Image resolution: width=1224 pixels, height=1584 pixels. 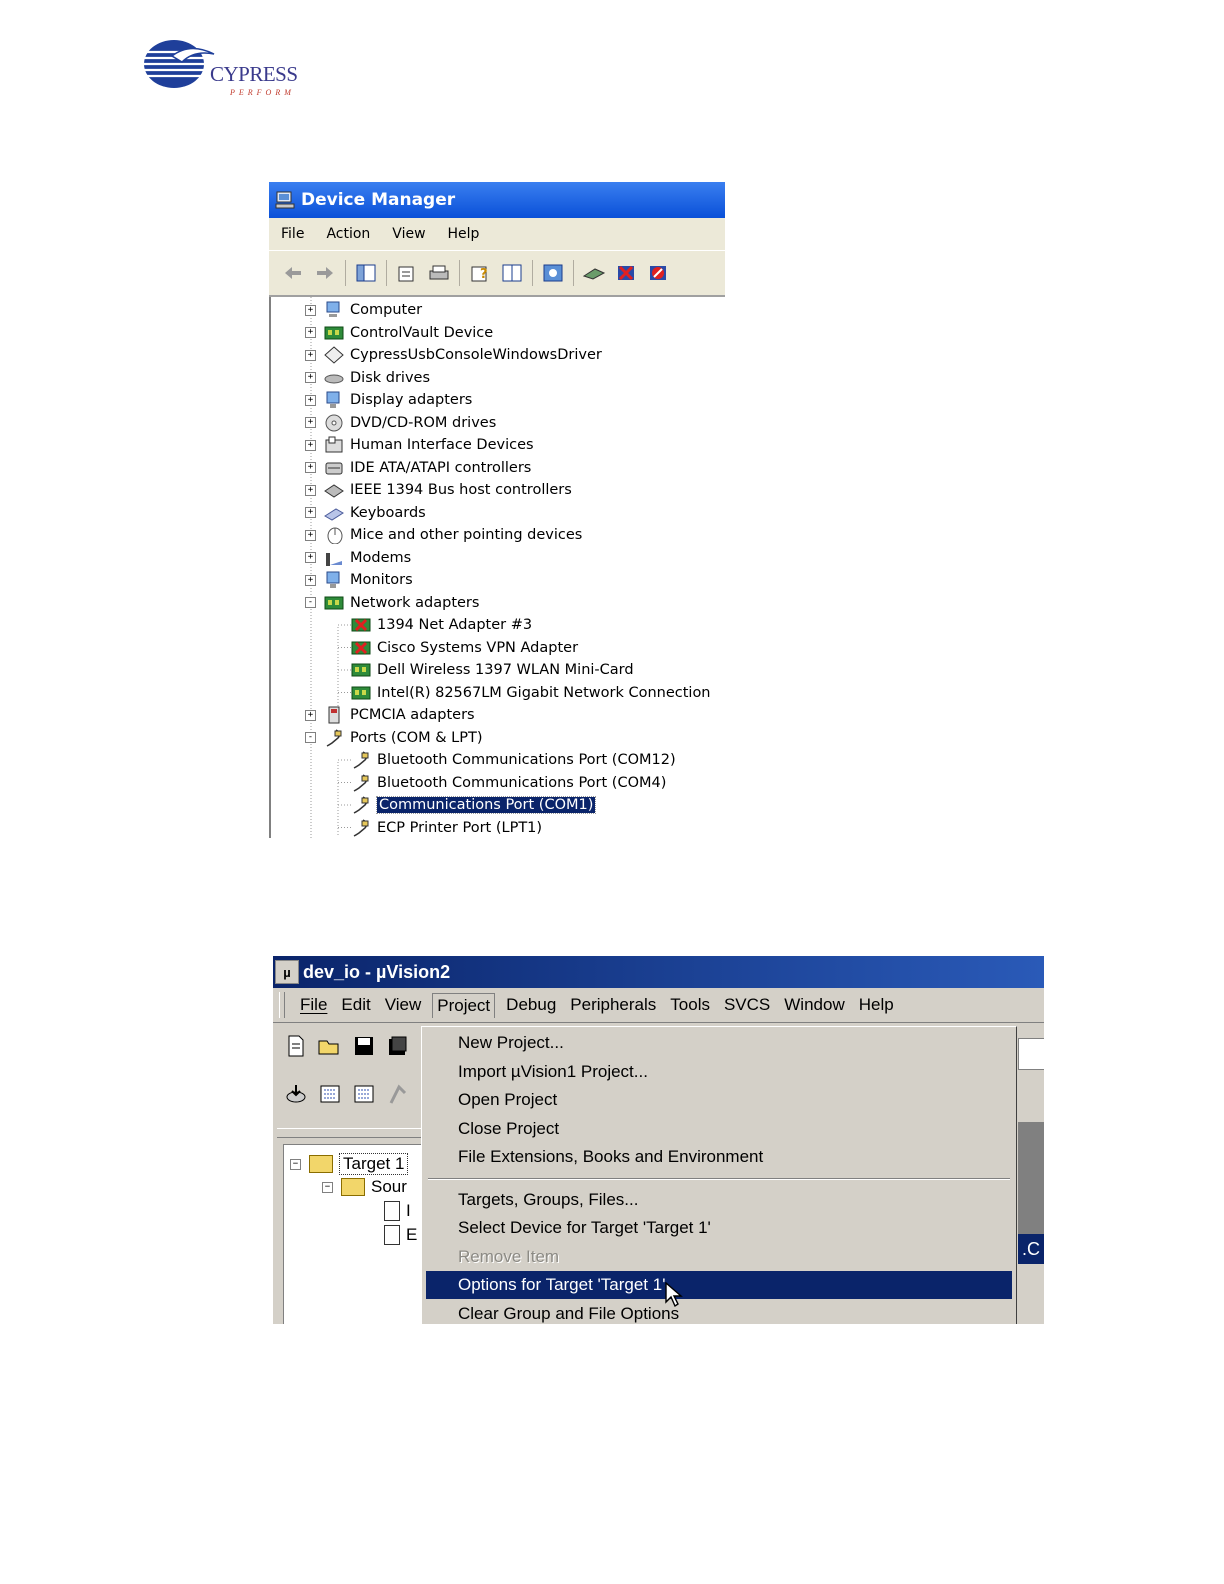 I want to click on update-driver-icon, so click(x=594, y=273).